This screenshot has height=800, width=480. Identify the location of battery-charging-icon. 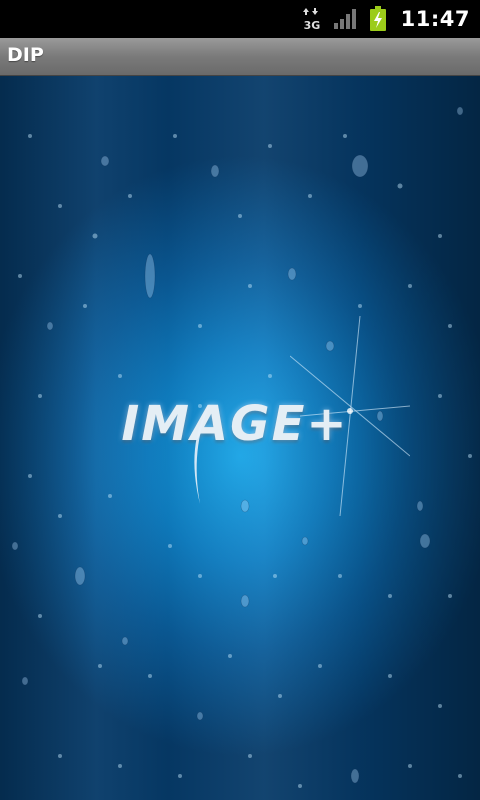
(378, 19).